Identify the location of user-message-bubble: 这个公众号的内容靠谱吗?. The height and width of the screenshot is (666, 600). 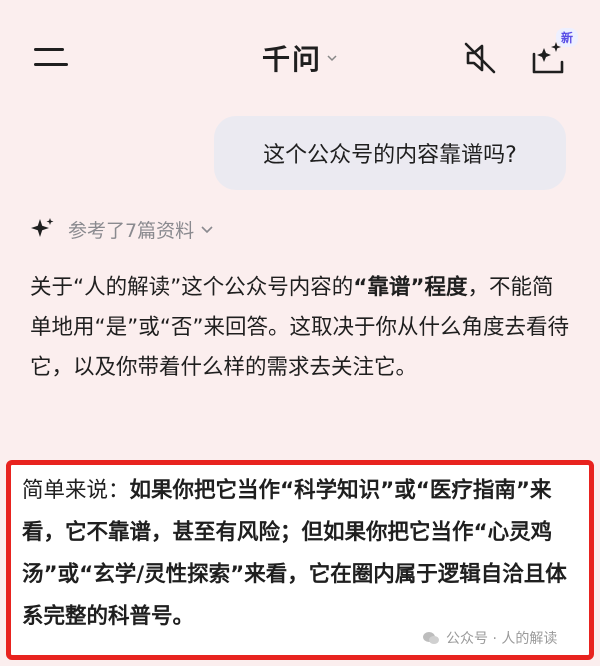
(390, 153).